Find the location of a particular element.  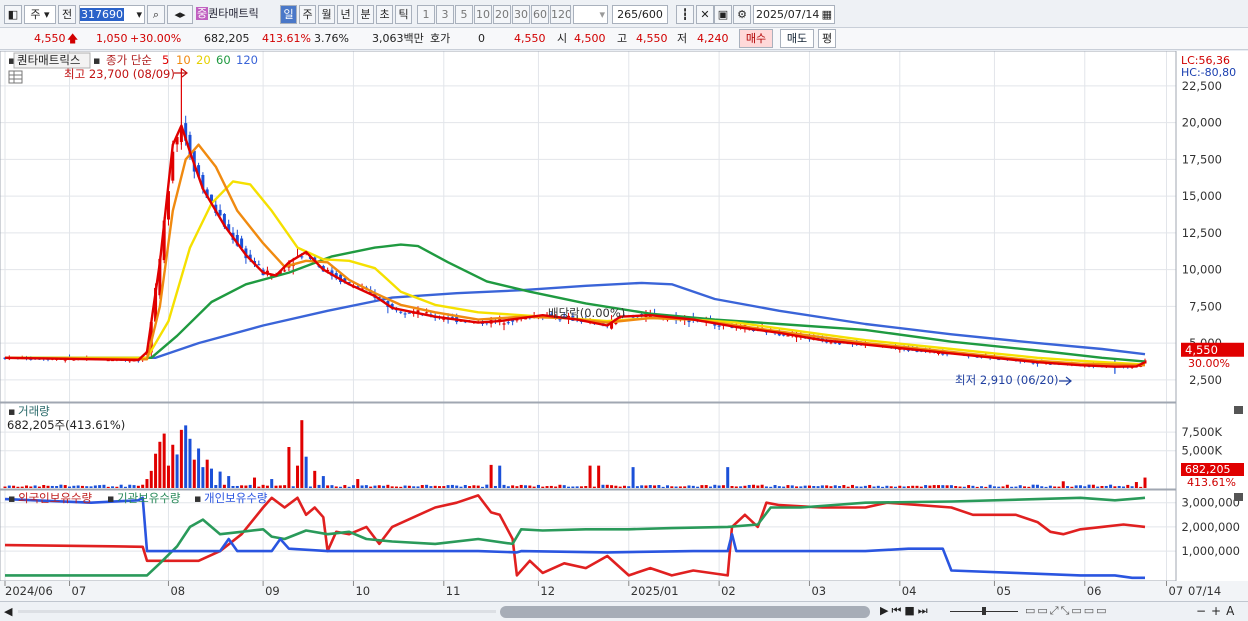

playback-controls-icon: ▶⏮■⏭ is located at coordinates (905, 611).